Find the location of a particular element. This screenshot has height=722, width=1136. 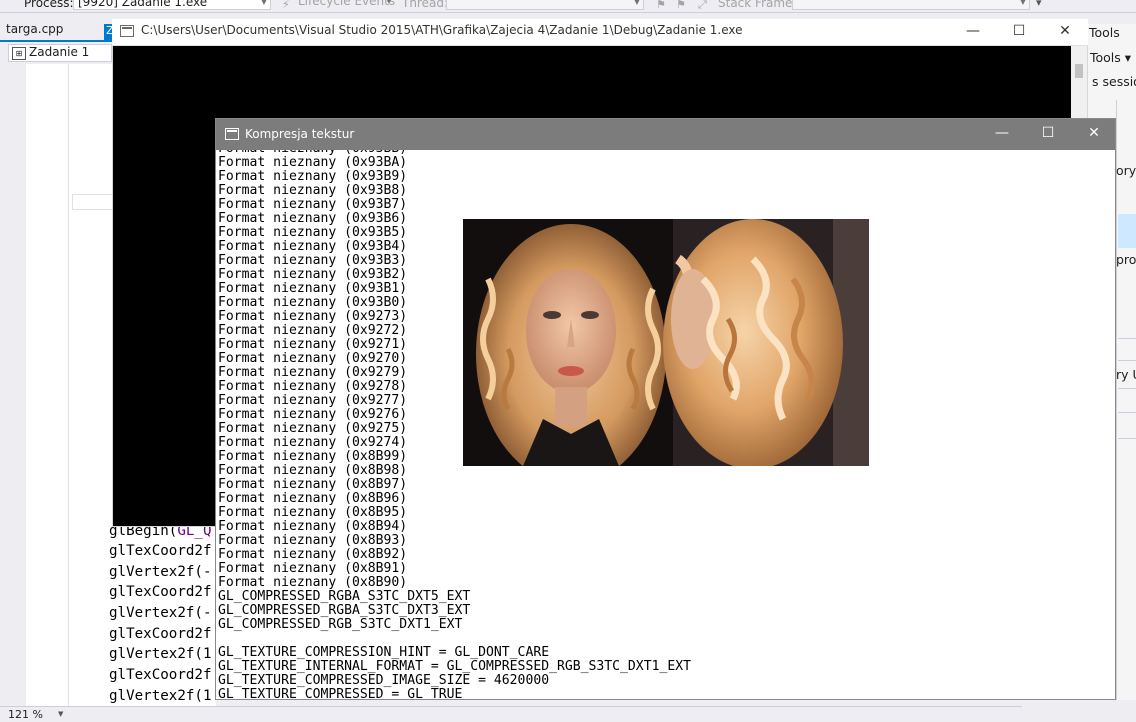

zoom-combo: 121 % ▼ is located at coordinates (34, 714).